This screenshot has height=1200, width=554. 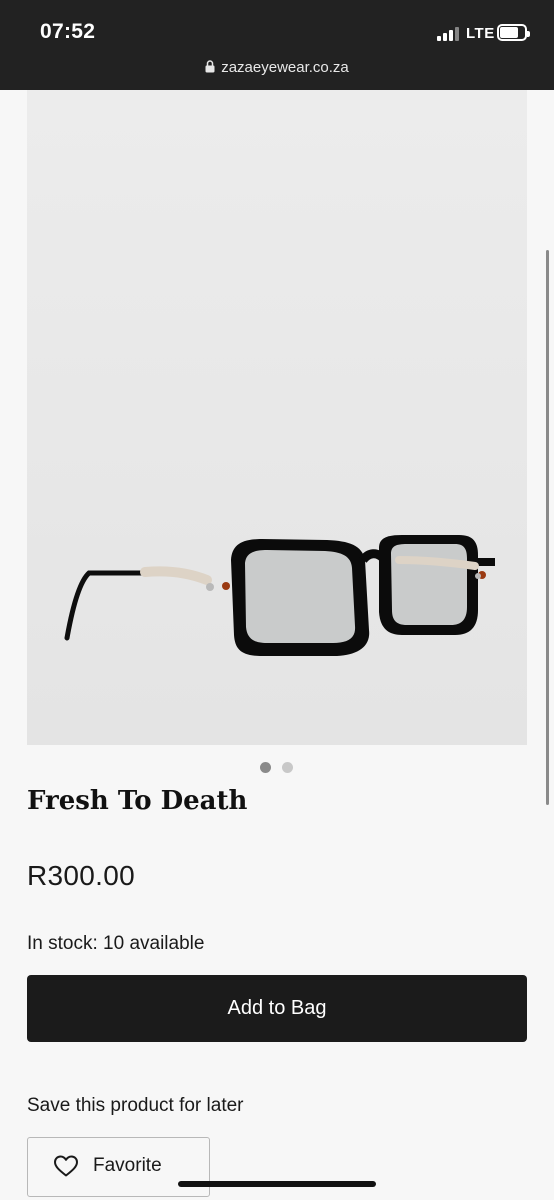 I want to click on lock-icon, so click(x=210, y=68).